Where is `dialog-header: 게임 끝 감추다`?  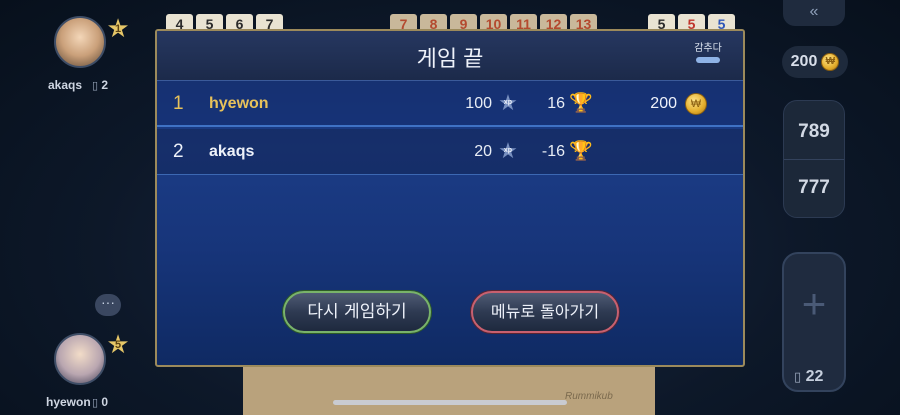 dialog-header: 게임 끝 감추다 is located at coordinates (450, 56).